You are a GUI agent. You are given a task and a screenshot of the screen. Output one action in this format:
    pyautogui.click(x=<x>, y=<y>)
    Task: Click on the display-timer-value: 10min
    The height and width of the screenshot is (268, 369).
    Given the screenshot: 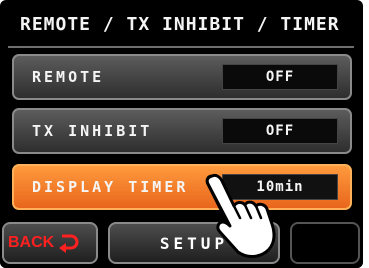 What is the action you would take?
    pyautogui.click(x=280, y=187)
    